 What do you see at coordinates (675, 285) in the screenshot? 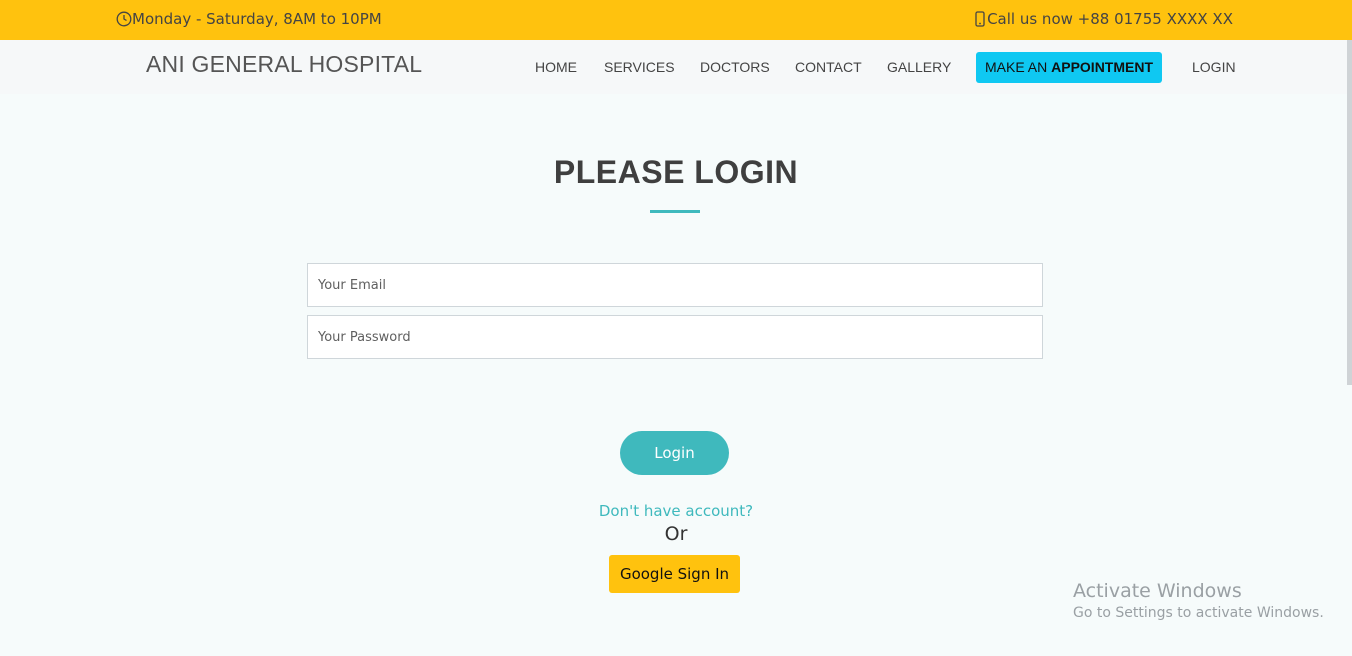
I see `email-field` at bounding box center [675, 285].